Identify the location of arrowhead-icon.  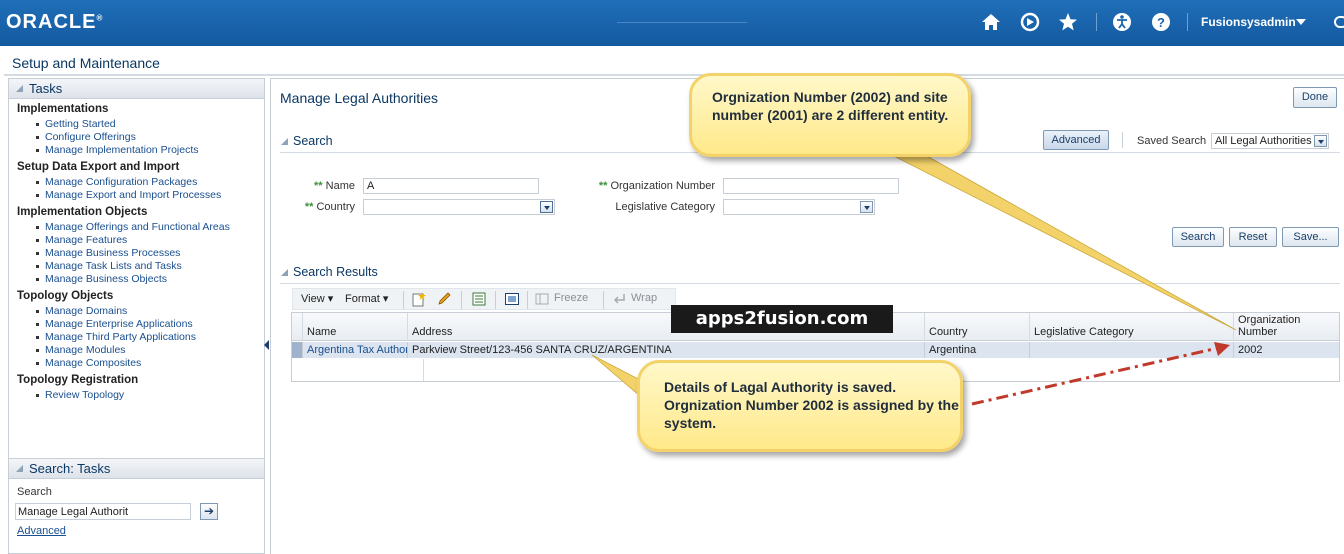
(1222, 349).